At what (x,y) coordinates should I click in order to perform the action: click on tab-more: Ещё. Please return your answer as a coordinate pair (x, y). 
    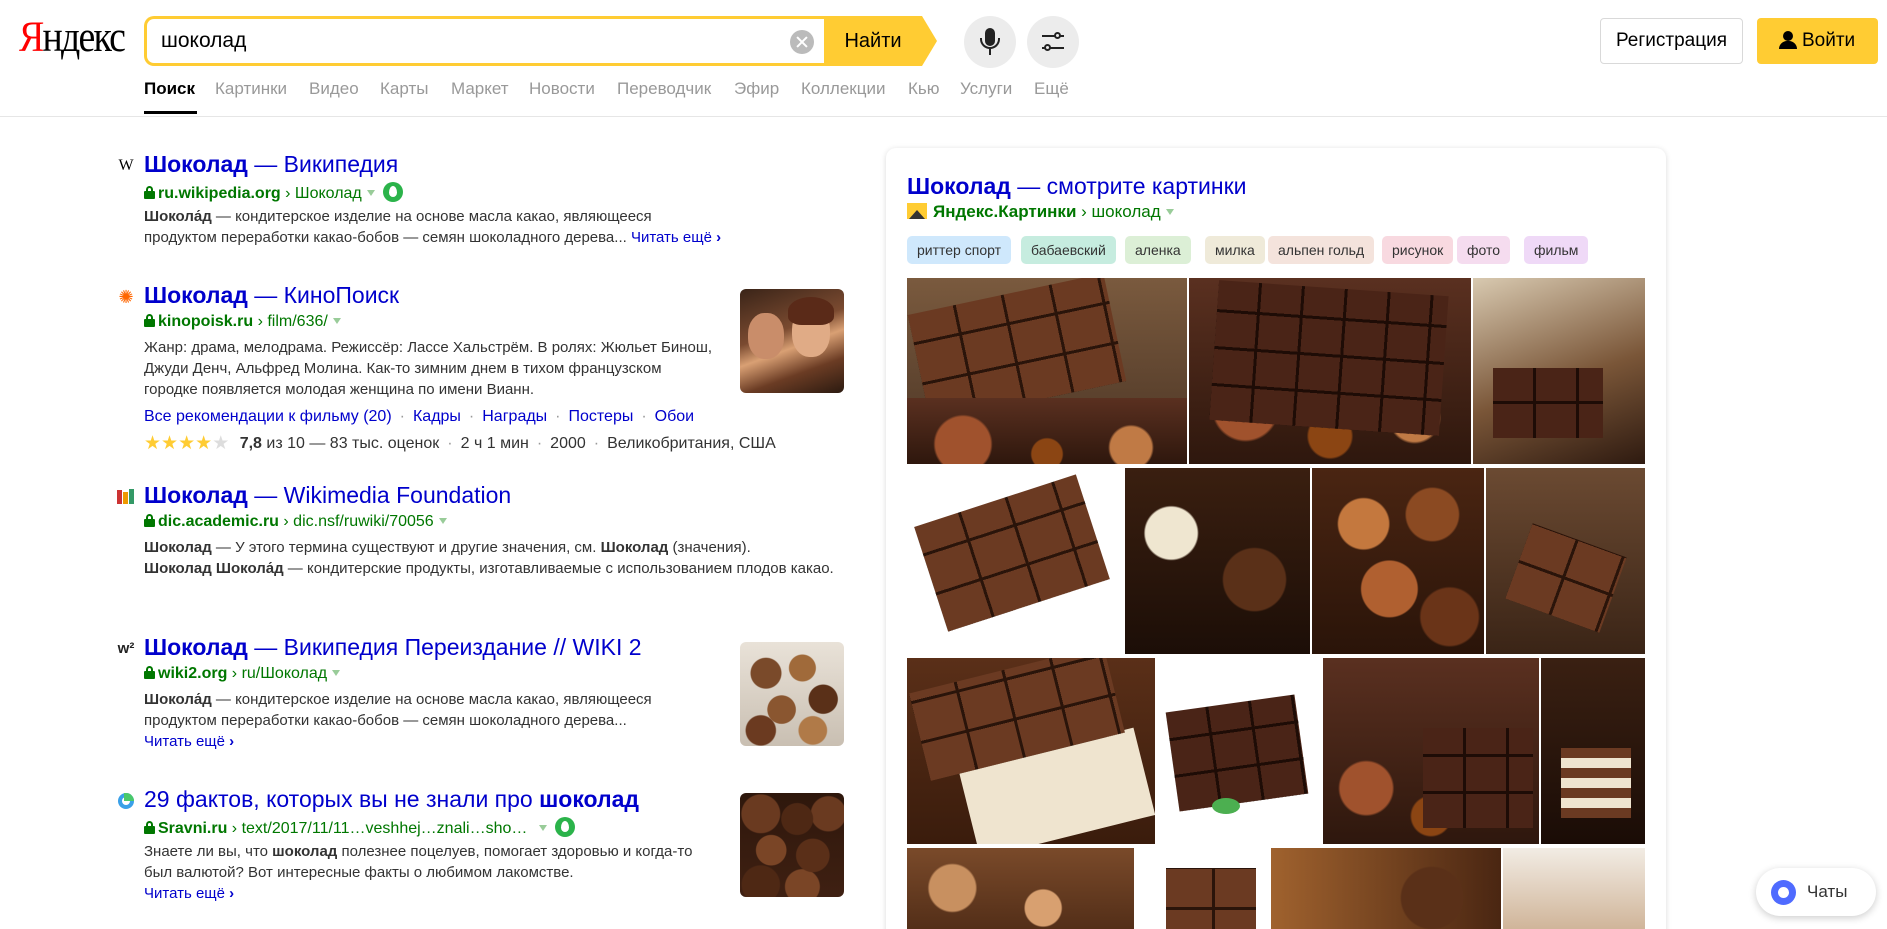
    Looking at the image, I should click on (1051, 89).